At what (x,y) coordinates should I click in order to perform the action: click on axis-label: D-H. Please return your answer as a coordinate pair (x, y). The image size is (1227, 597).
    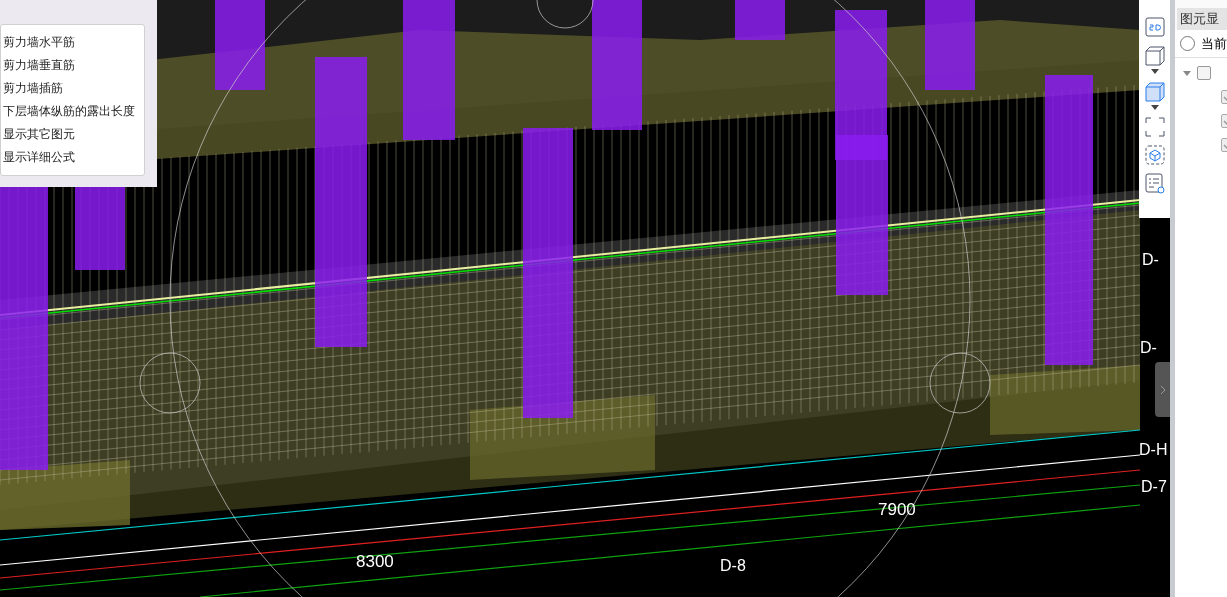
    Looking at the image, I should click on (1153, 450).